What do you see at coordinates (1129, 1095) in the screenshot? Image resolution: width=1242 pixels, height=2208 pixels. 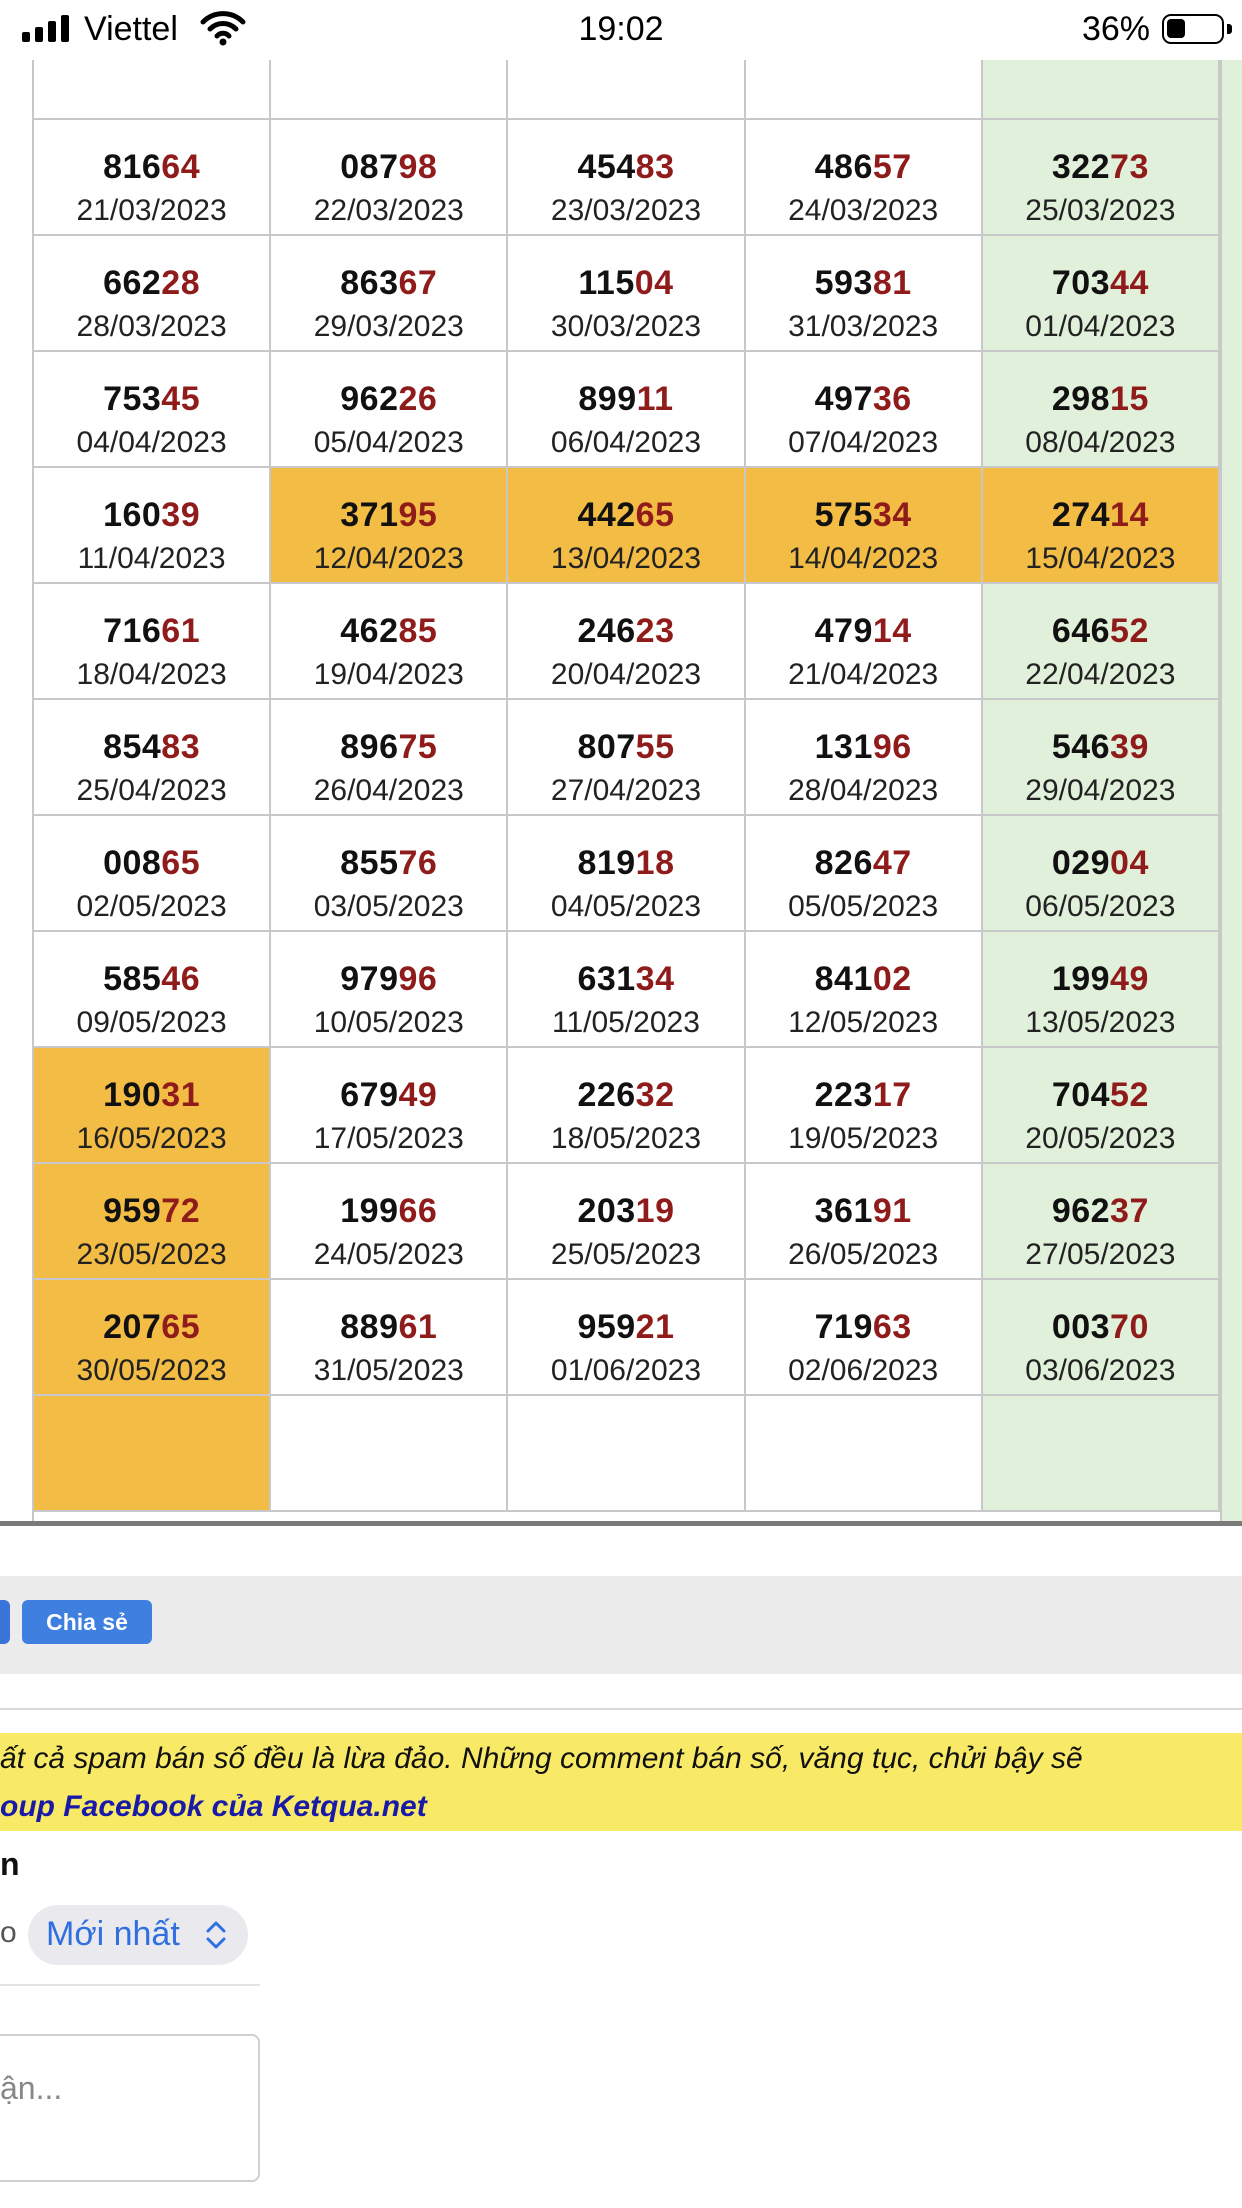 I see `number-tail: 52` at bounding box center [1129, 1095].